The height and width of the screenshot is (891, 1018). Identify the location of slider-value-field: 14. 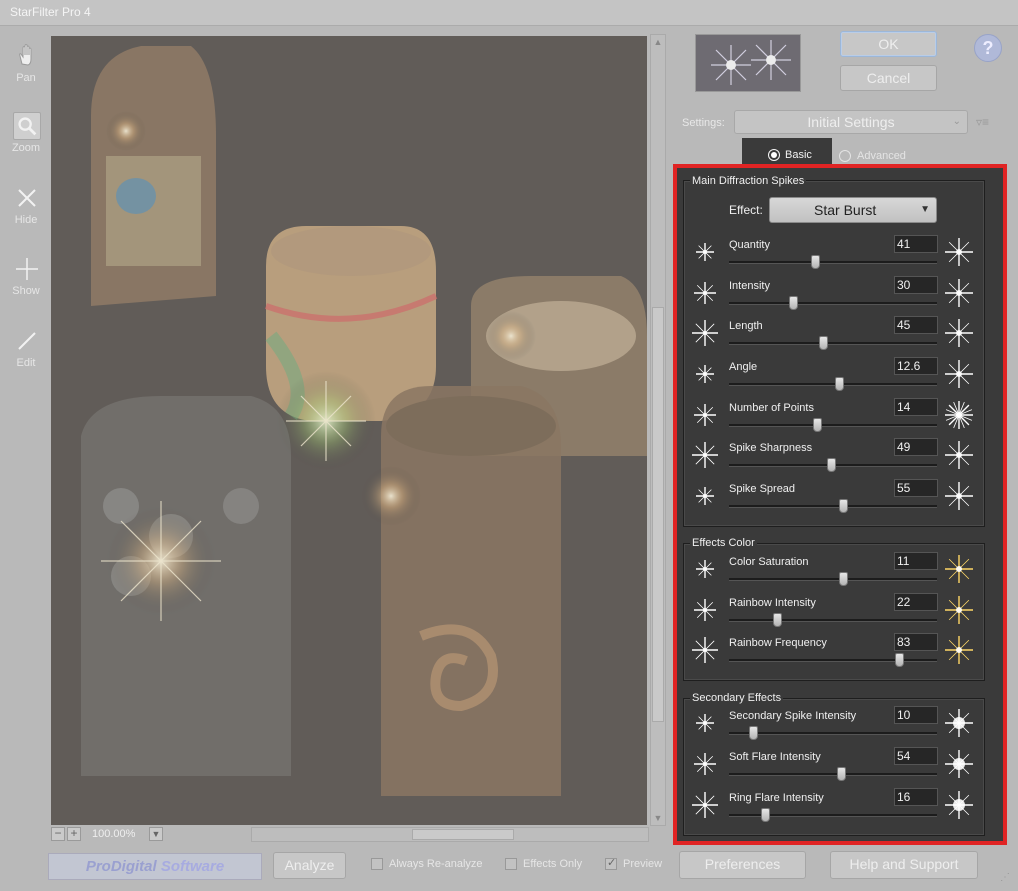
(916, 407).